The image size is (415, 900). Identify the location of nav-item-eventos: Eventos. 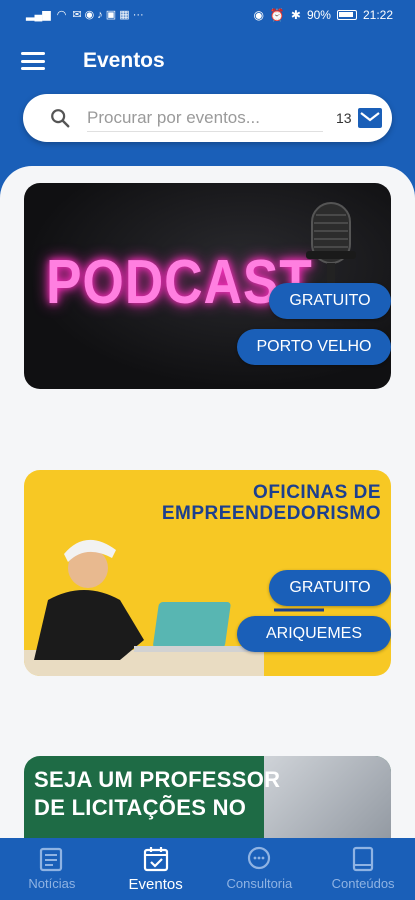
(156, 869).